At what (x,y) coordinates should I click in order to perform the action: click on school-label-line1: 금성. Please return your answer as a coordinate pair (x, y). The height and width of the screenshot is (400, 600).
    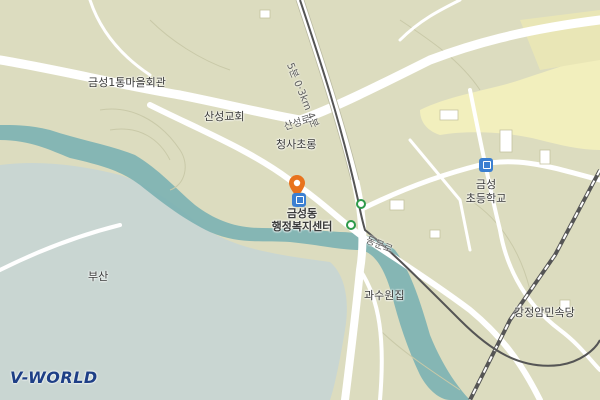
    Looking at the image, I should click on (486, 185).